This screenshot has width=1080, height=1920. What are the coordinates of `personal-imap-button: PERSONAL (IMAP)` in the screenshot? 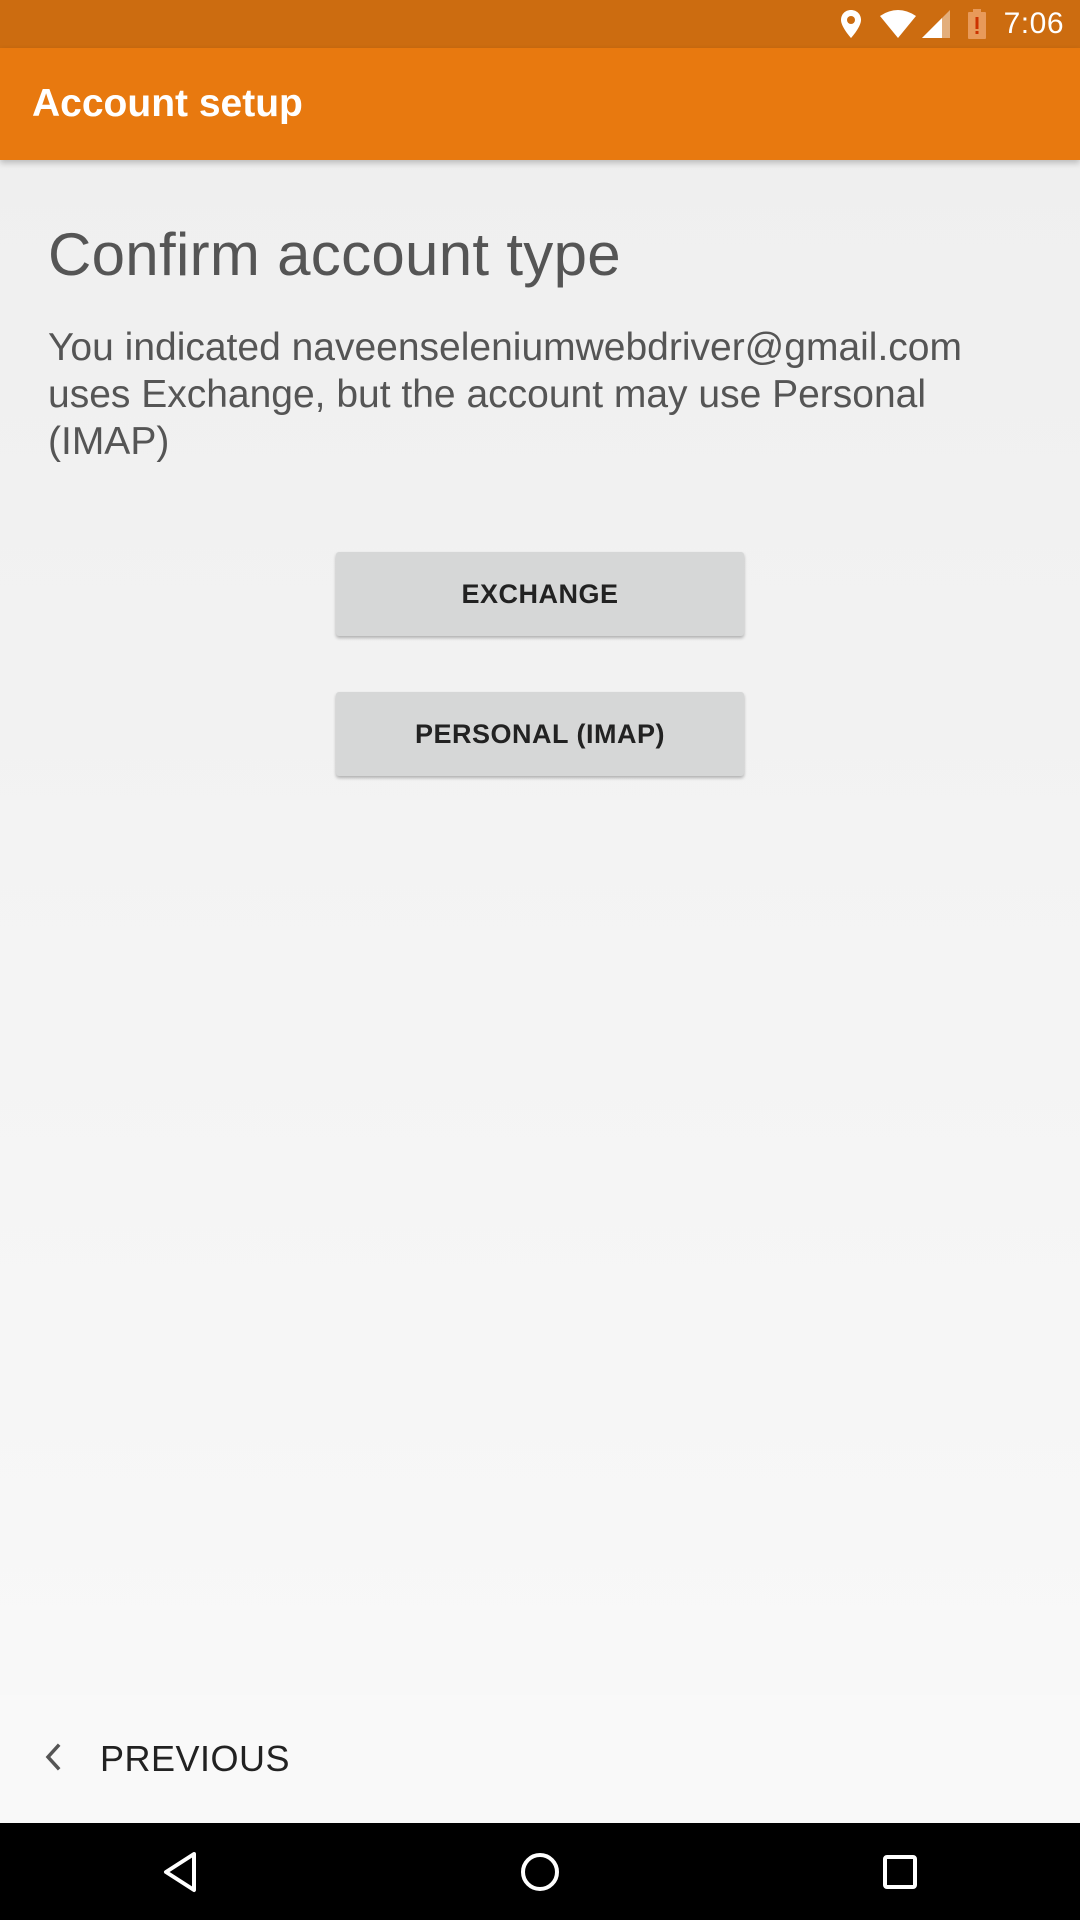 It's located at (540, 734).